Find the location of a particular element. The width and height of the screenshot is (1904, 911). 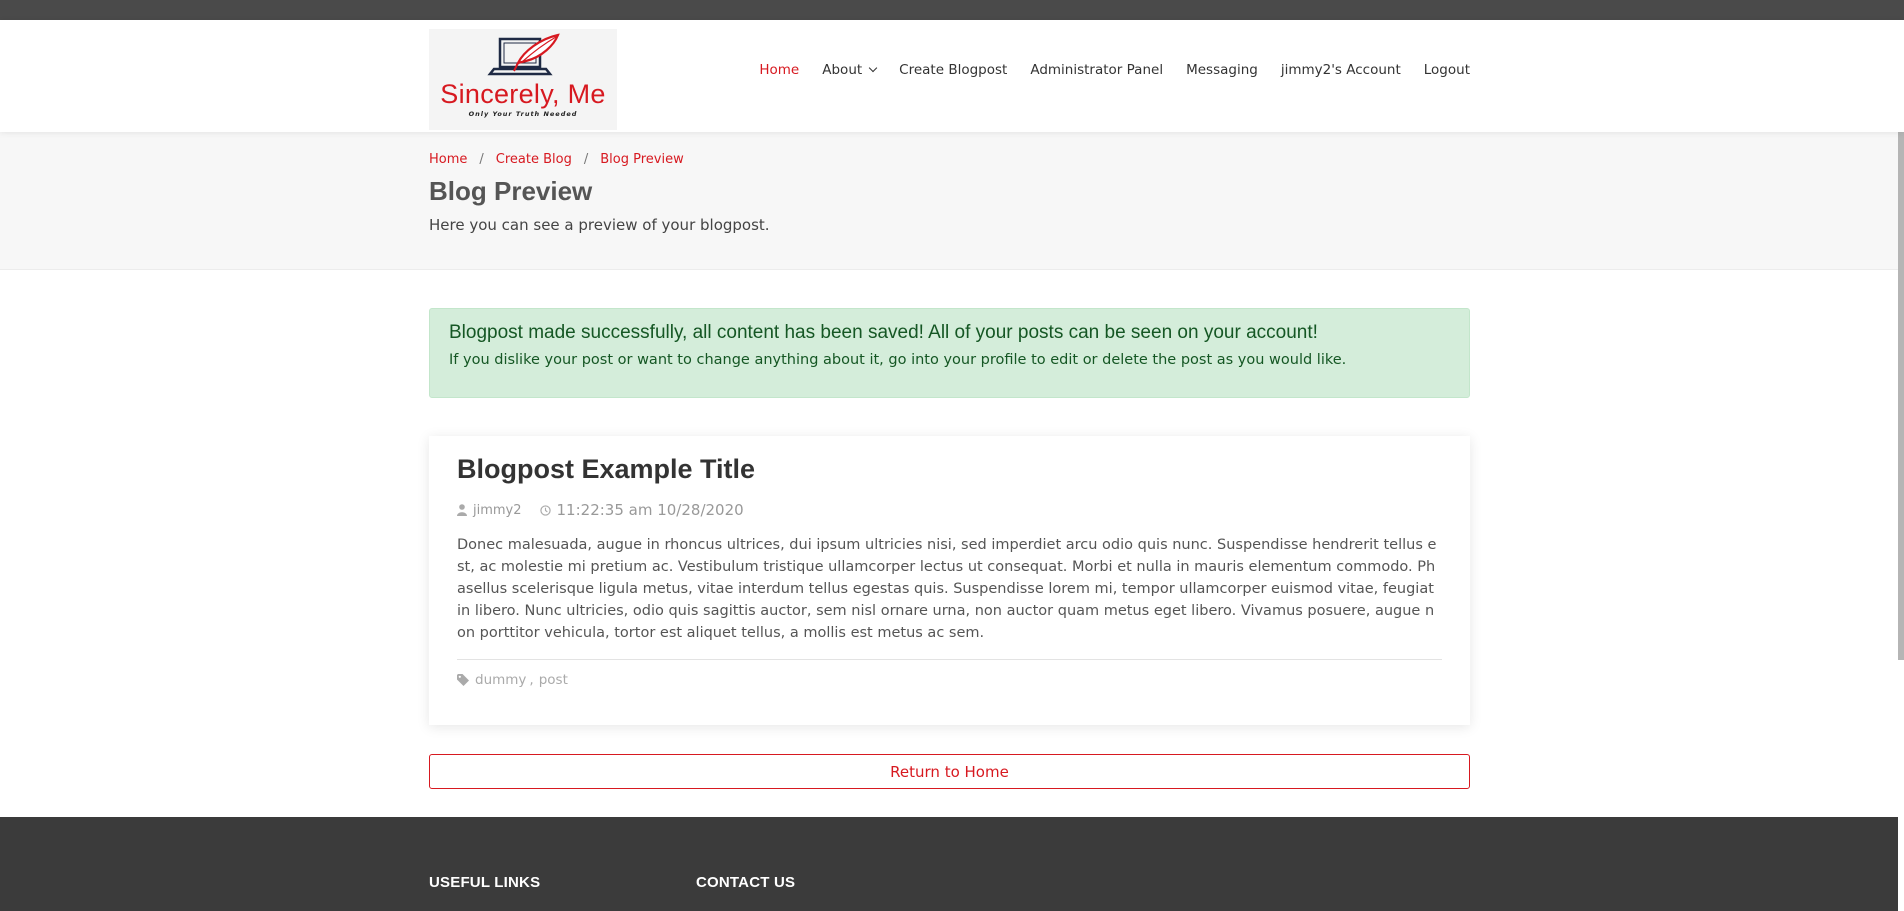

laptop-feather-logo-icon is located at coordinates (523, 54).